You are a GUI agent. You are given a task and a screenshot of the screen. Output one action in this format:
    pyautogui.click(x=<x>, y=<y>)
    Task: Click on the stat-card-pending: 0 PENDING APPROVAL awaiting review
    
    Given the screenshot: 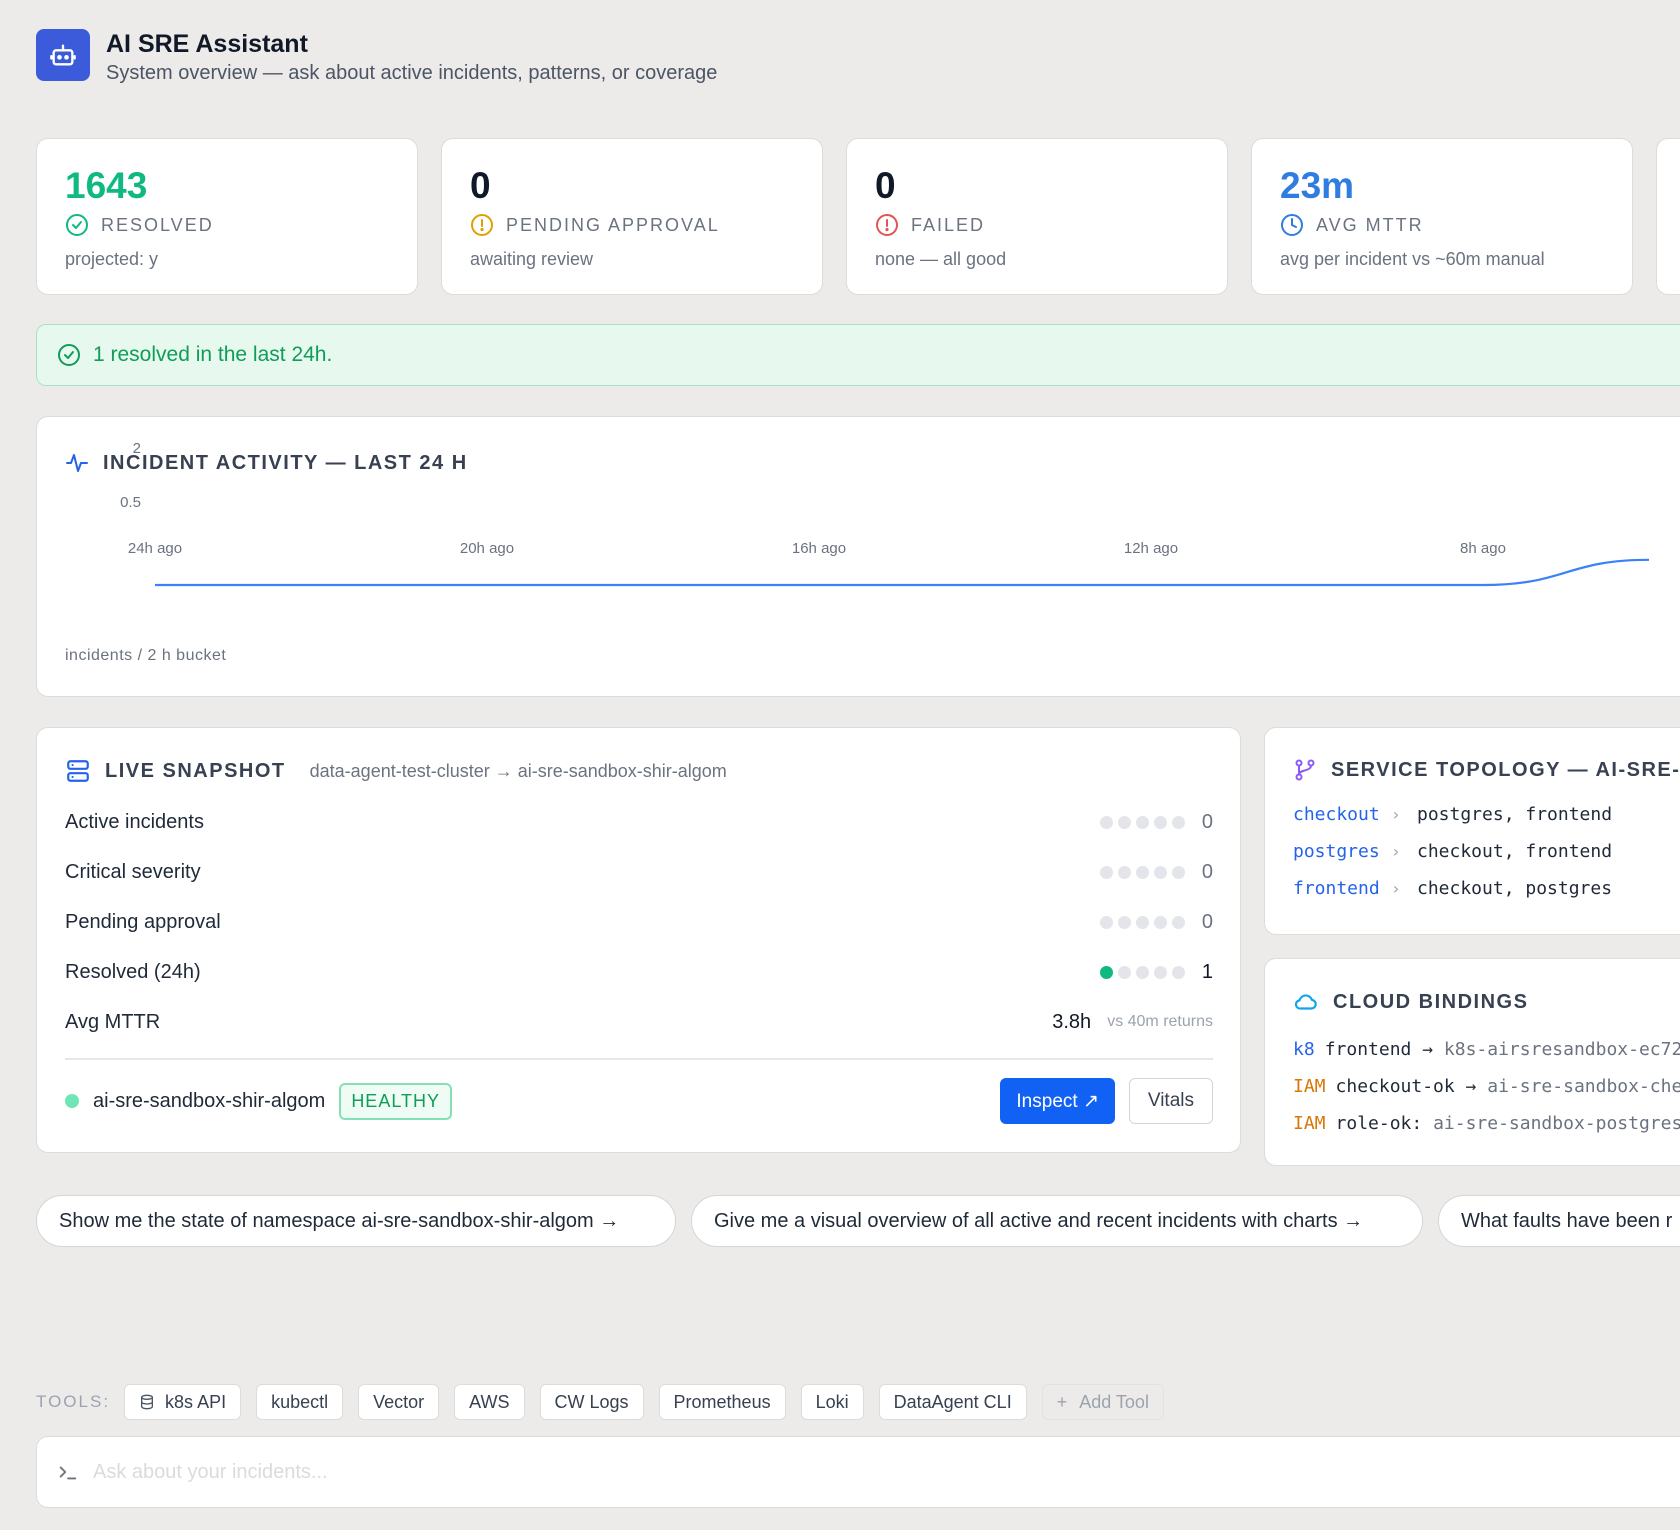 What is the action you would take?
    pyautogui.click(x=632, y=216)
    